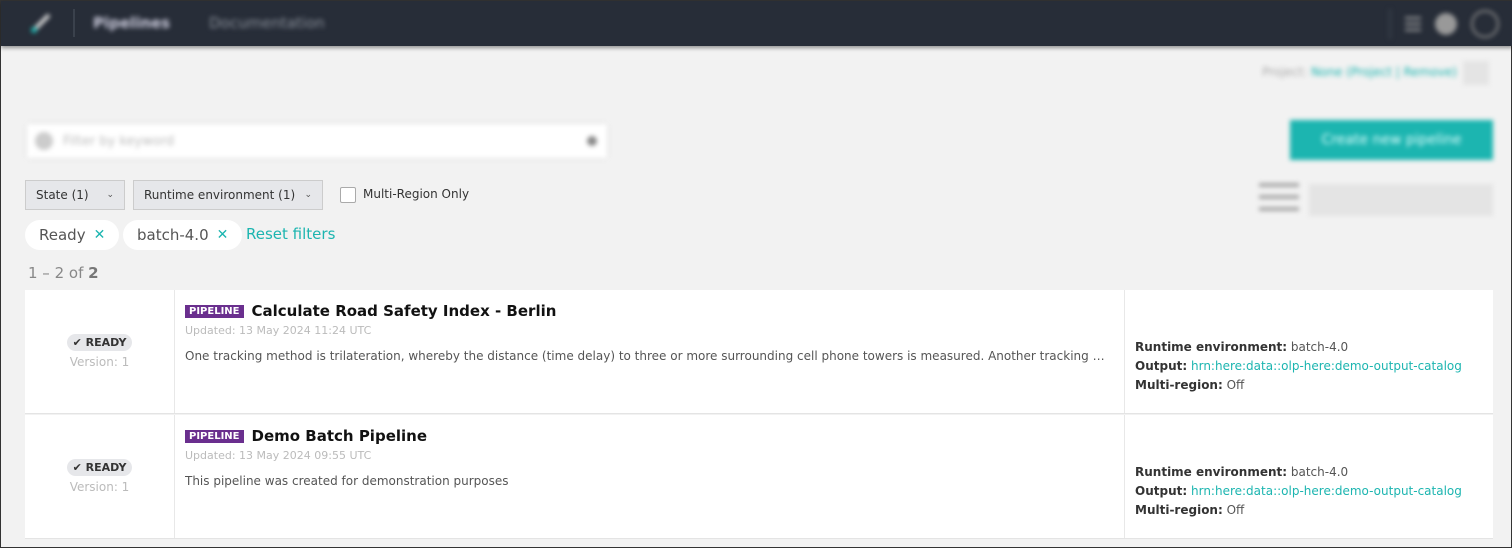  Describe the element at coordinates (131, 23) in the screenshot. I see `nav-pipelines: Pipelines` at that location.